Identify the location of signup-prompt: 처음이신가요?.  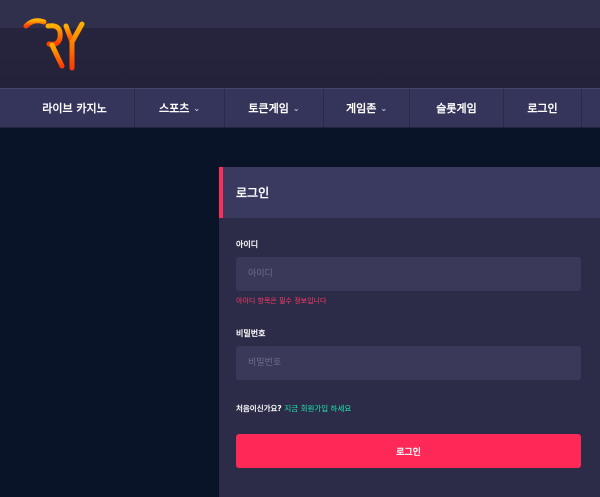
(259, 408).